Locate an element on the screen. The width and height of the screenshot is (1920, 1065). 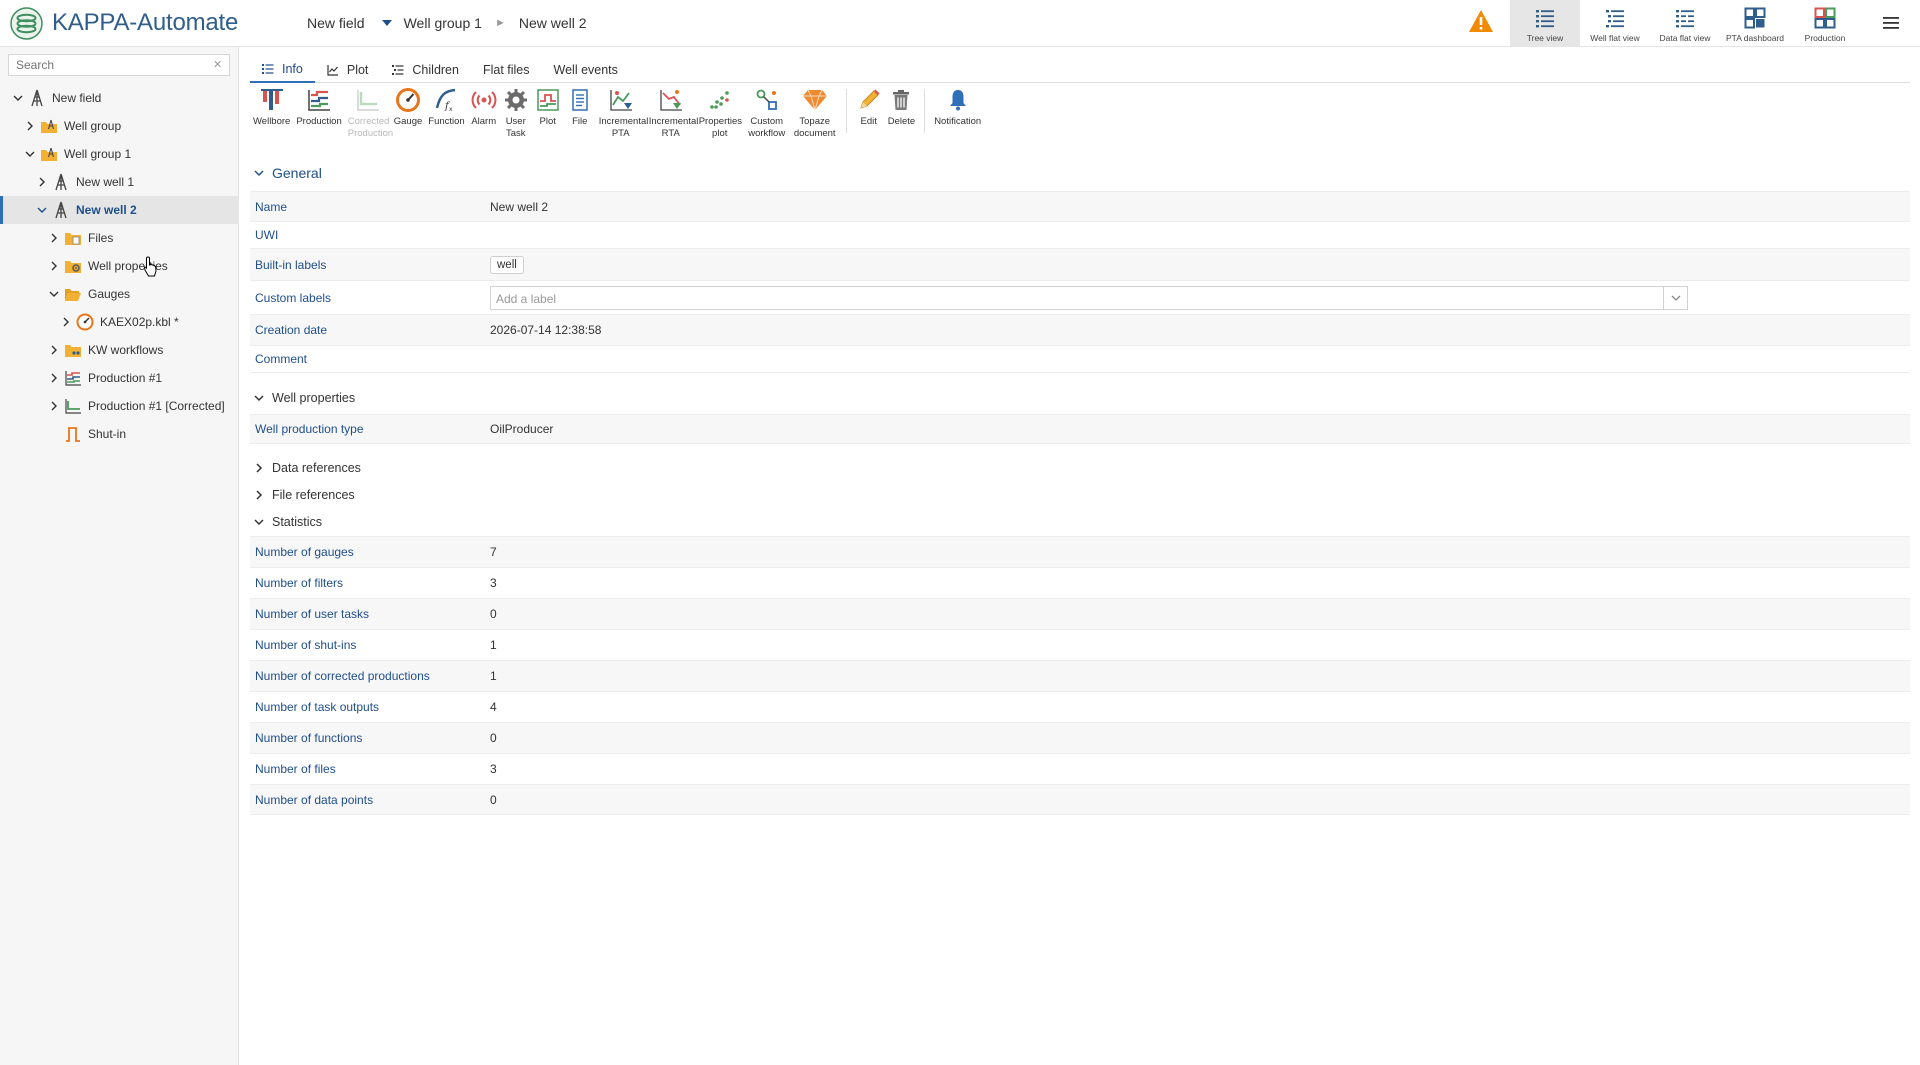
pta-dashboard-button: PTA dashboard is located at coordinates (1755, 23).